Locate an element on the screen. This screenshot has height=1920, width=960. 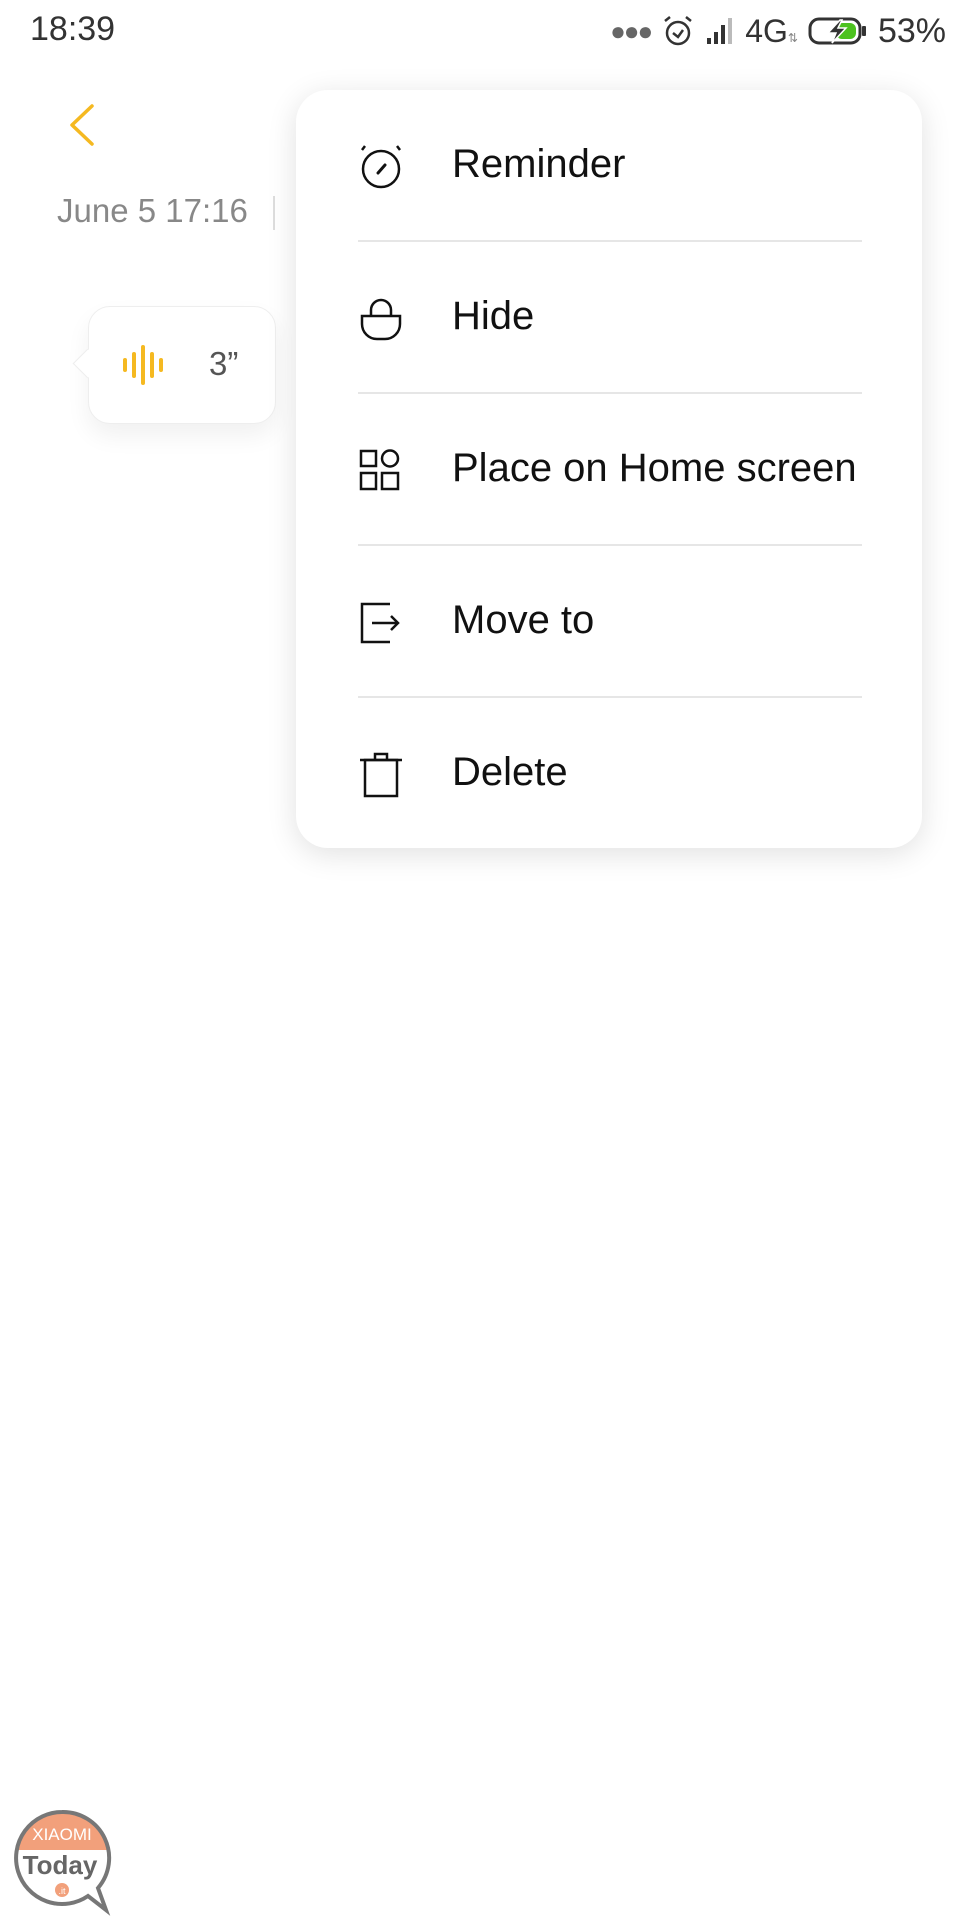
menu-item-label: Place on Home screen is located at coordinates (654, 468).